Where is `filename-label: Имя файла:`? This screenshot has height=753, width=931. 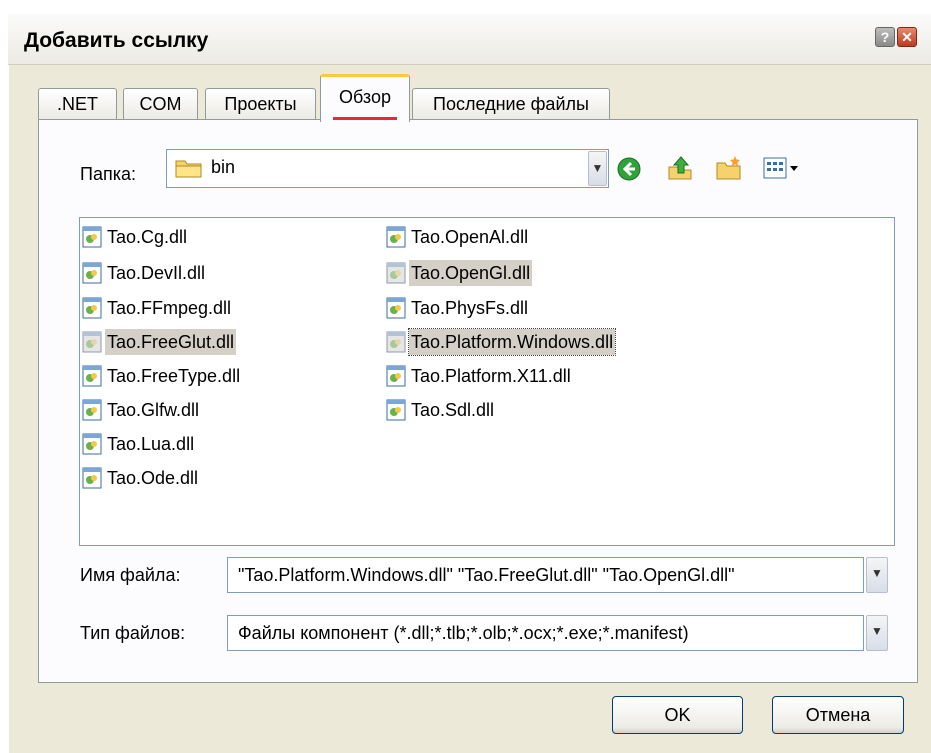
filename-label: Имя файла: is located at coordinates (130, 575).